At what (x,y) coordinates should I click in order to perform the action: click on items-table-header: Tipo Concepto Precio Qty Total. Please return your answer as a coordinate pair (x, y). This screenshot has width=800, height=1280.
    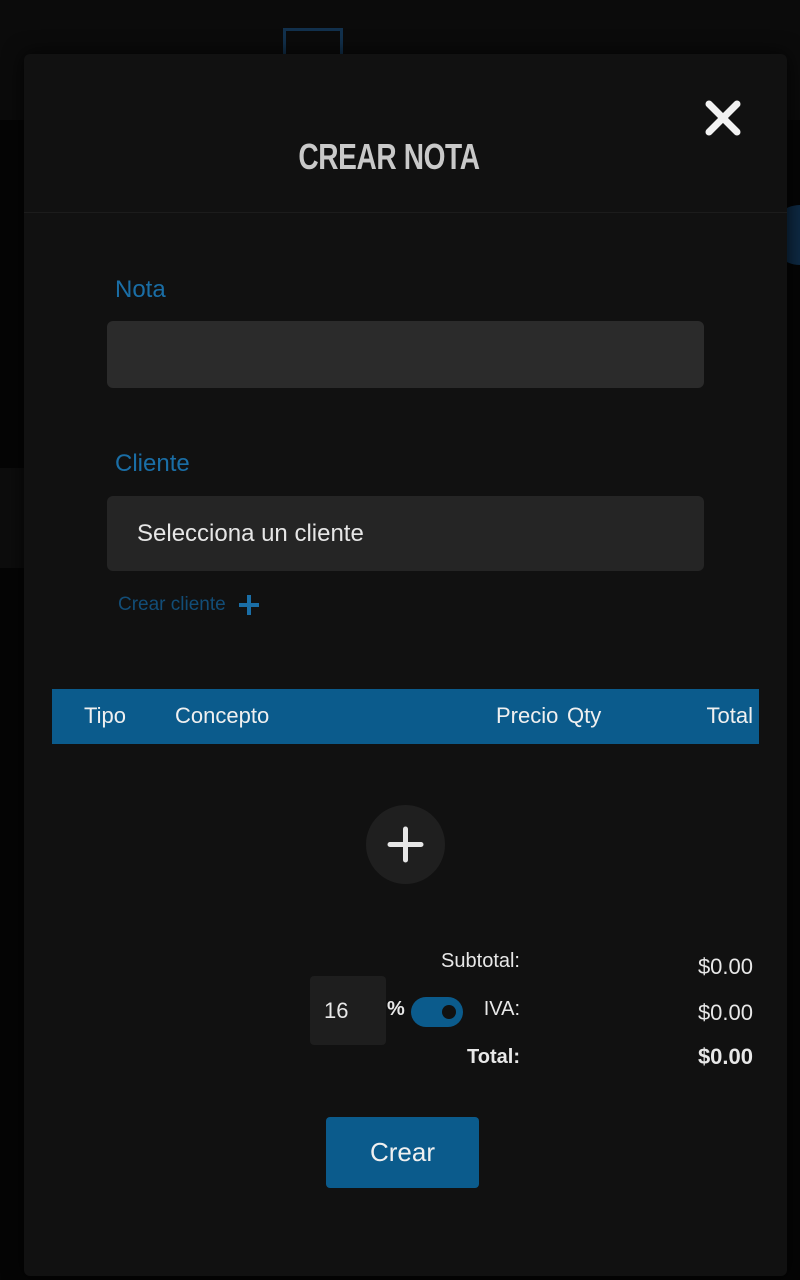
    Looking at the image, I should click on (405, 716).